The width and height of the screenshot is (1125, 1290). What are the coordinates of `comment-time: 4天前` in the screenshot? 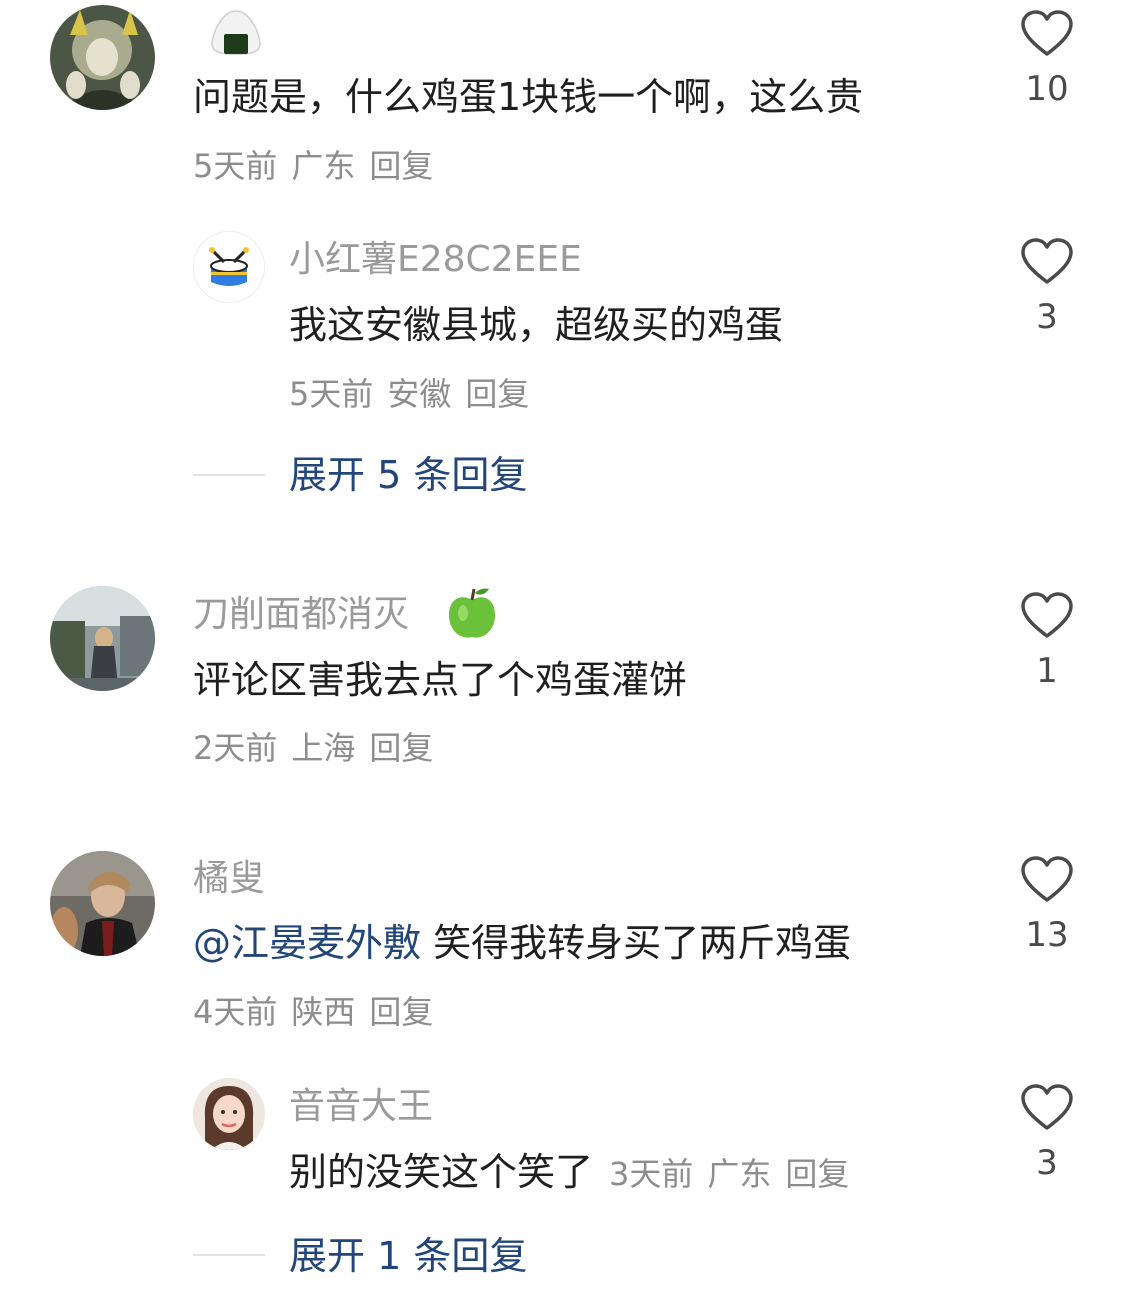 It's located at (235, 1012).